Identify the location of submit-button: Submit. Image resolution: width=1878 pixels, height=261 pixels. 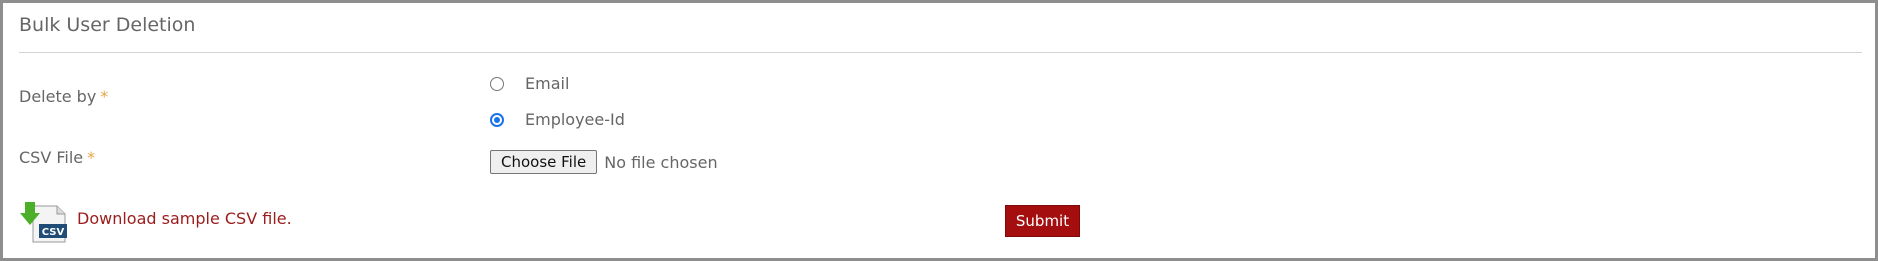
(1042, 221).